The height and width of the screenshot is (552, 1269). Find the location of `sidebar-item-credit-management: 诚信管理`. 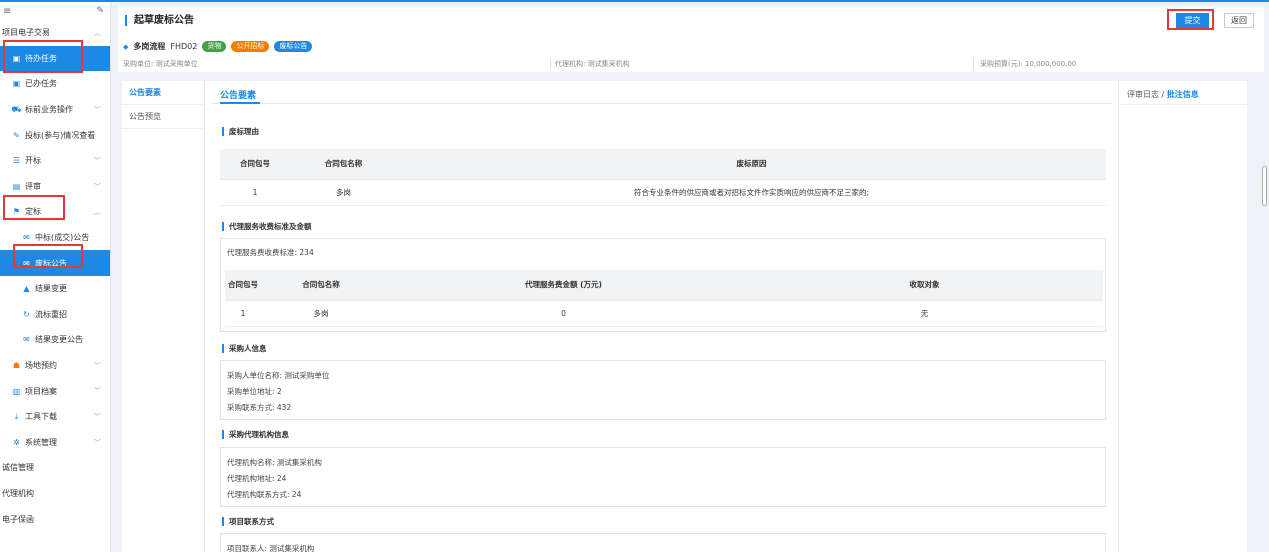

sidebar-item-credit-management: 诚信管理 is located at coordinates (55, 468).